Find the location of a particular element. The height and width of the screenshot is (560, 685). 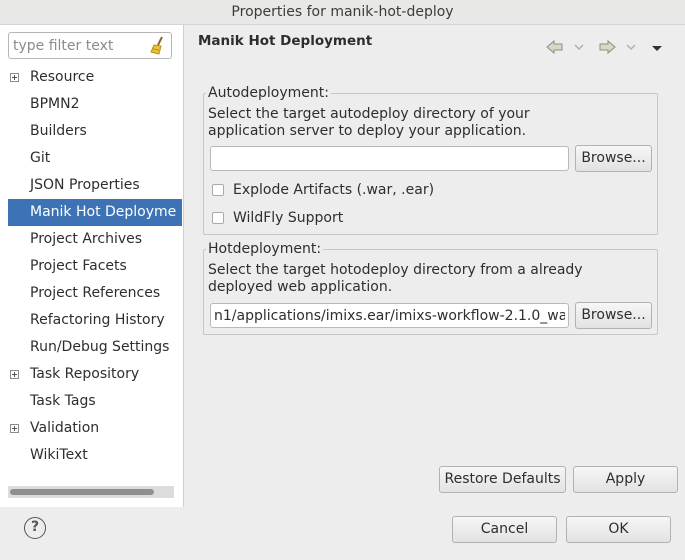

tree-item-label: Builders is located at coordinates (58, 131).